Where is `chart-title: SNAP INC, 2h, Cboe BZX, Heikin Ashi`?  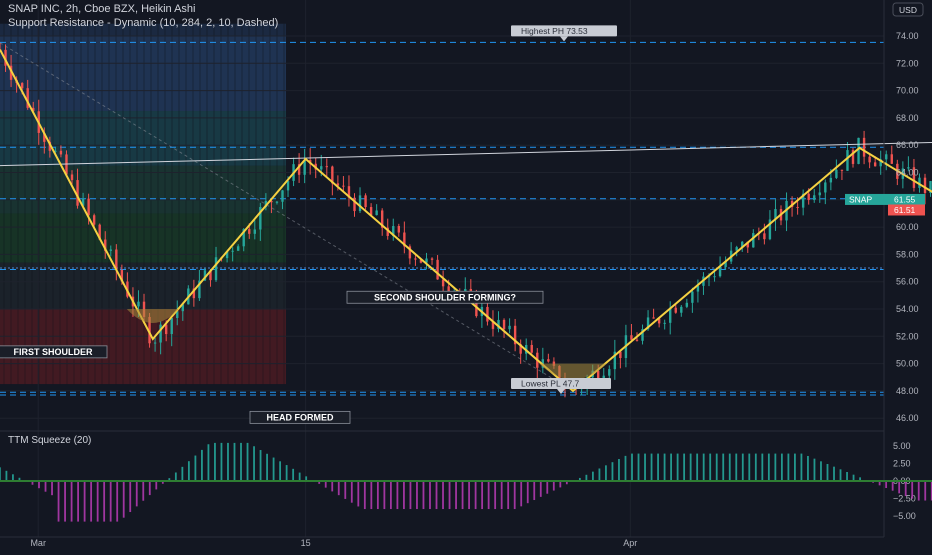
chart-title: SNAP INC, 2h, Cboe BZX, Heikin Ashi is located at coordinates (102, 9).